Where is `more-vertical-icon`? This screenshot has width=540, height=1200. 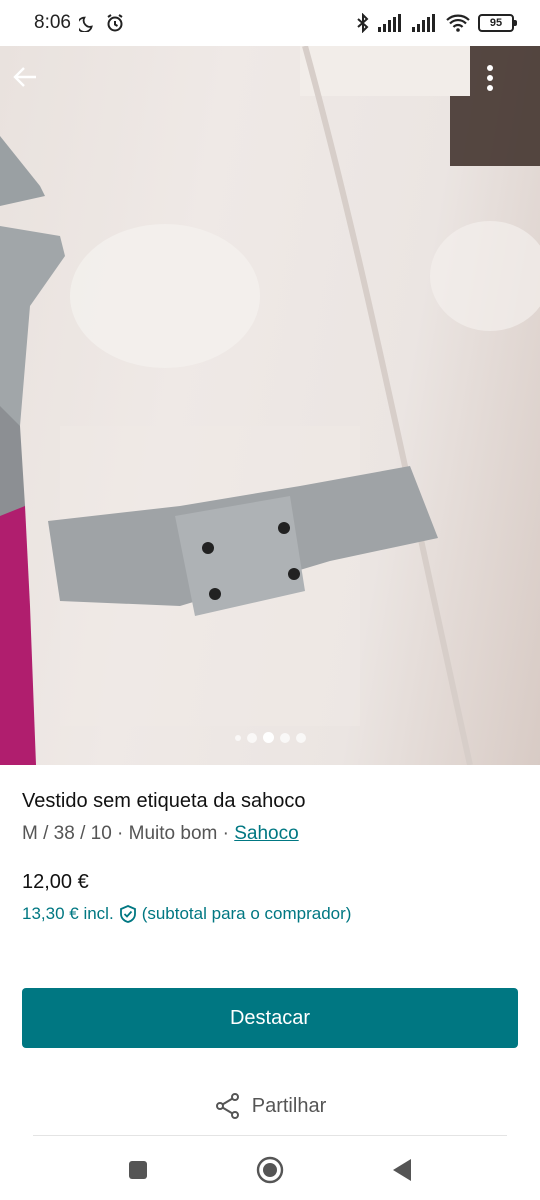 more-vertical-icon is located at coordinates (490, 78).